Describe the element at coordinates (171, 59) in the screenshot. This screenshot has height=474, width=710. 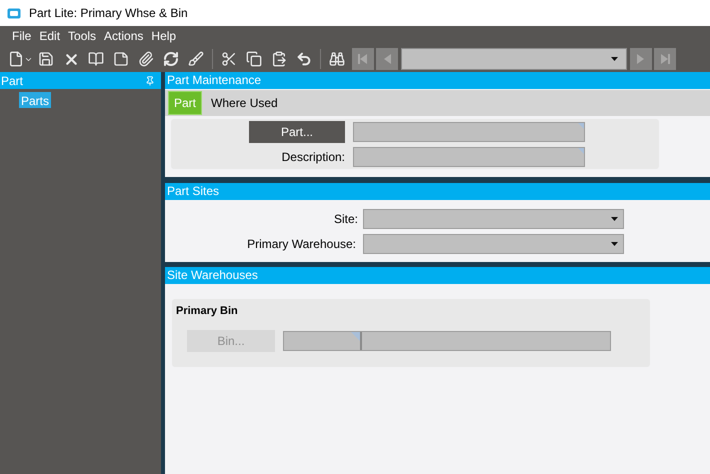
I see `refresh-icon` at that location.